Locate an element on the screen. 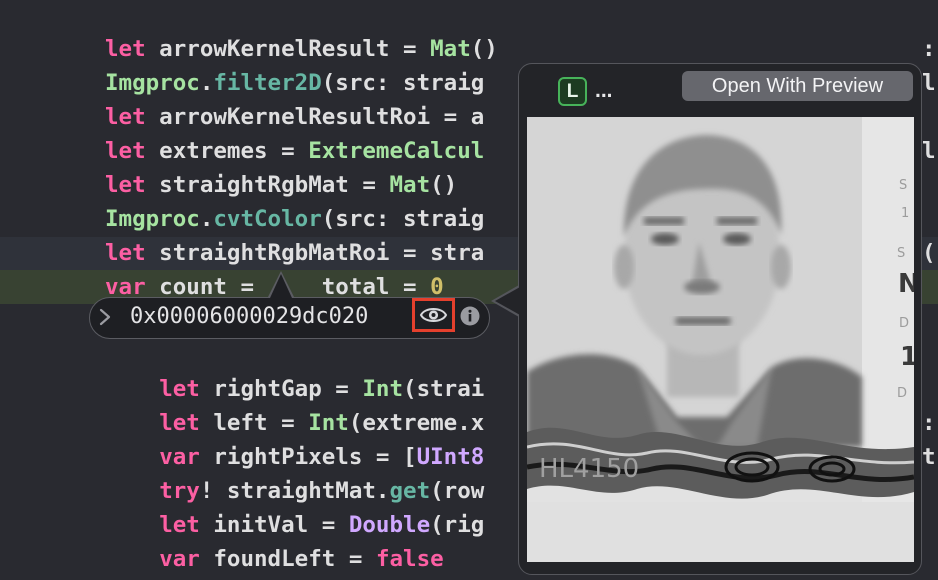  code-token: left = is located at coordinates (254, 423).